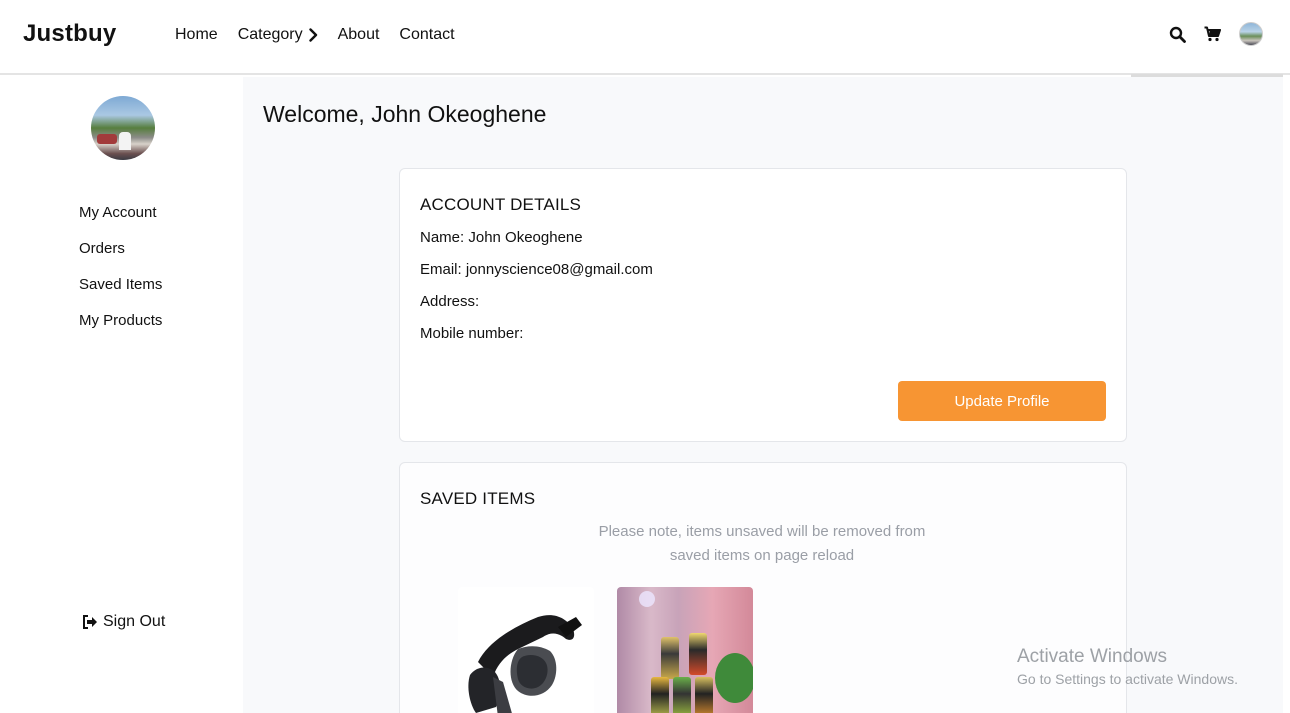 This screenshot has width=1290, height=713. What do you see at coordinates (69, 34) in the screenshot?
I see `site-logo: Justbuy` at bounding box center [69, 34].